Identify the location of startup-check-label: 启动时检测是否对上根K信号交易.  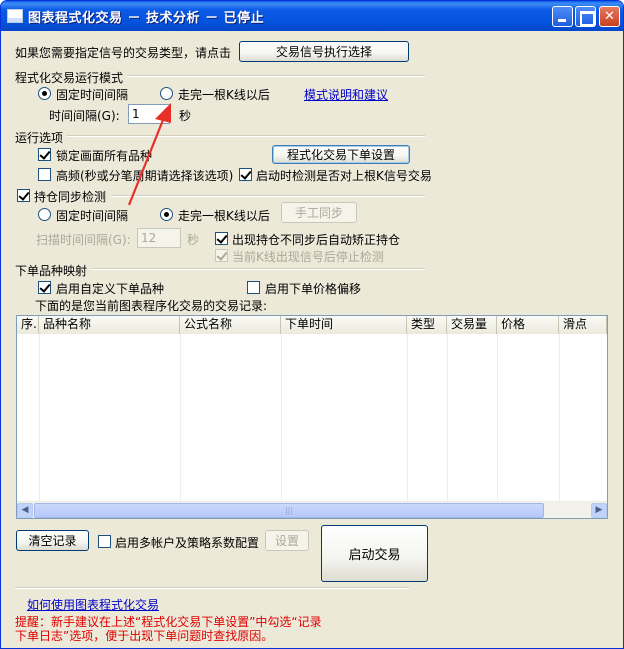
(344, 176).